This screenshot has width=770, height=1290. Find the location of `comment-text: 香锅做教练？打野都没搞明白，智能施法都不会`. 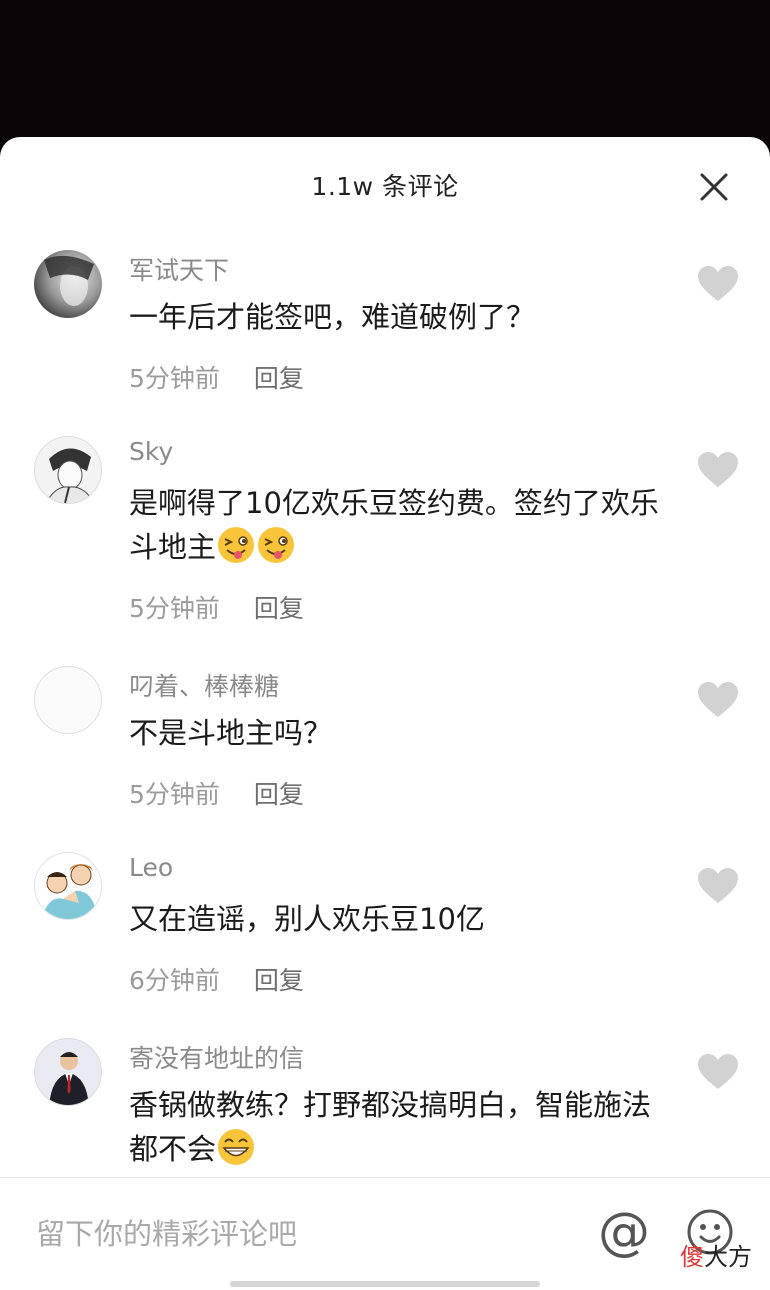

comment-text: 香锅做教练？打野都没搞明白，智能施法都不会 is located at coordinates (390, 1127).